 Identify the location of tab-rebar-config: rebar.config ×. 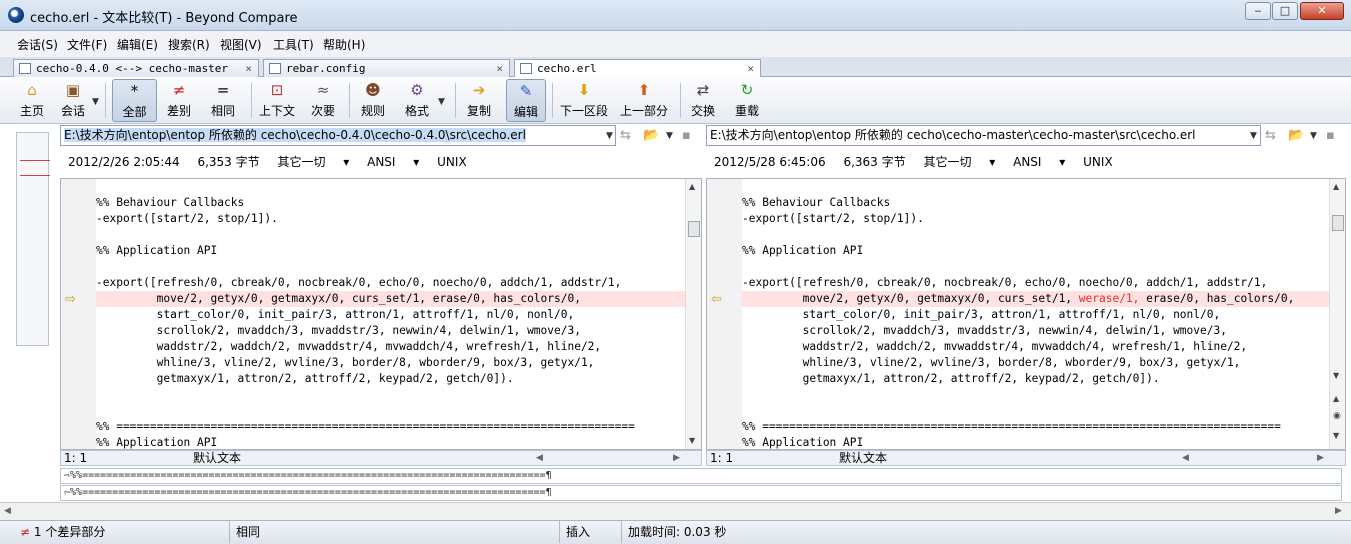
(386, 68).